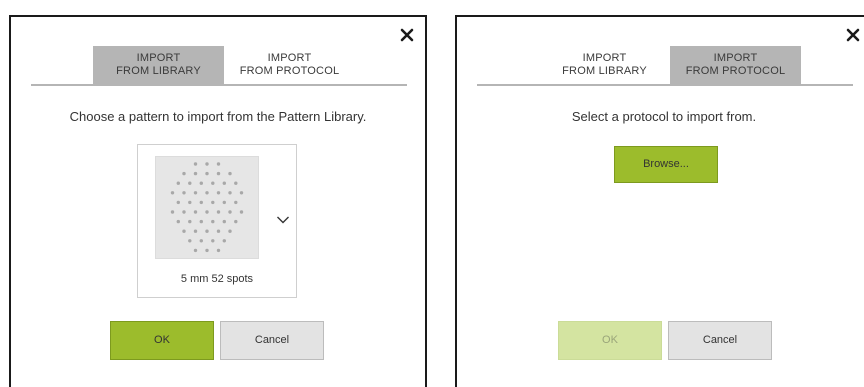 The height and width of the screenshot is (387, 864). Describe the element at coordinates (283, 218) in the screenshot. I see `chevron-down-icon` at that location.